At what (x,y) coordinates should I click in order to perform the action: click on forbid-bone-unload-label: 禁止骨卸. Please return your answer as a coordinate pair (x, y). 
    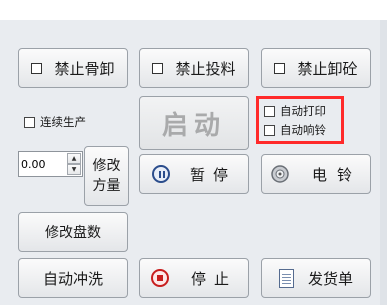
    Looking at the image, I should click on (84, 68).